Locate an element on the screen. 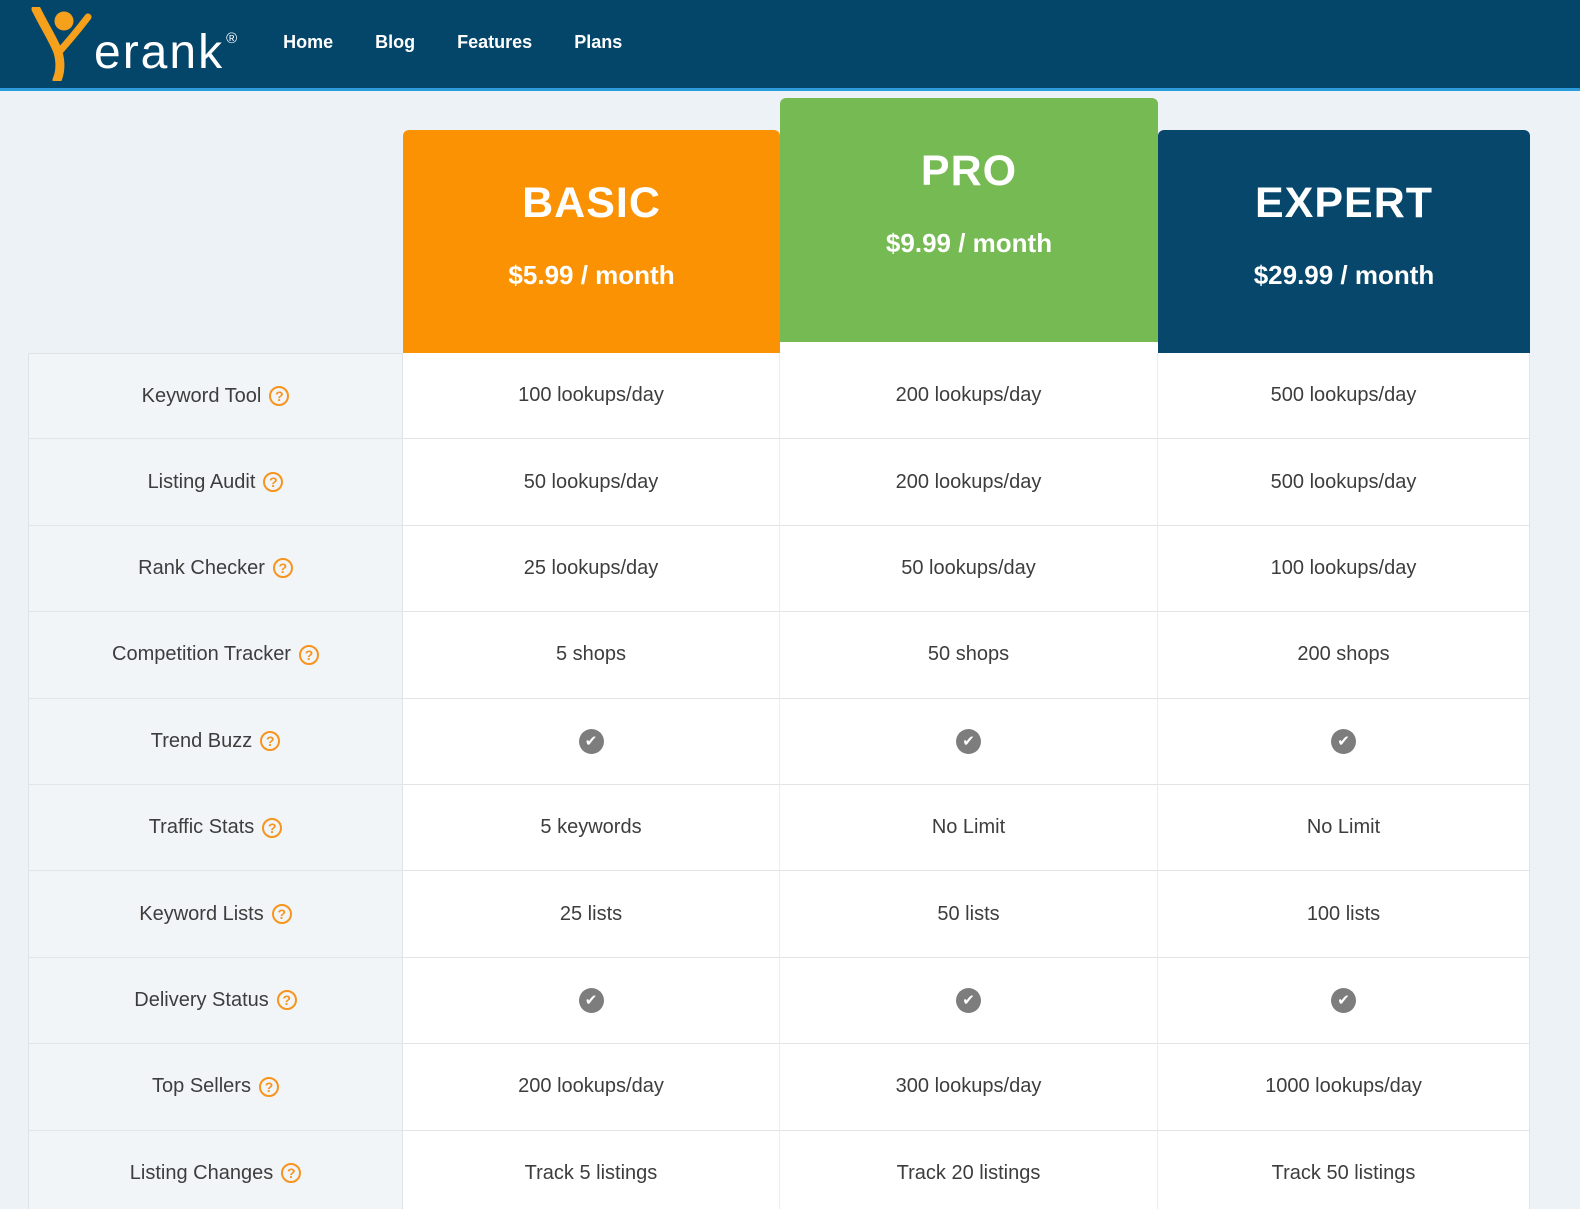  feature-label-cell: Rank Checker? is located at coordinates (215, 569).